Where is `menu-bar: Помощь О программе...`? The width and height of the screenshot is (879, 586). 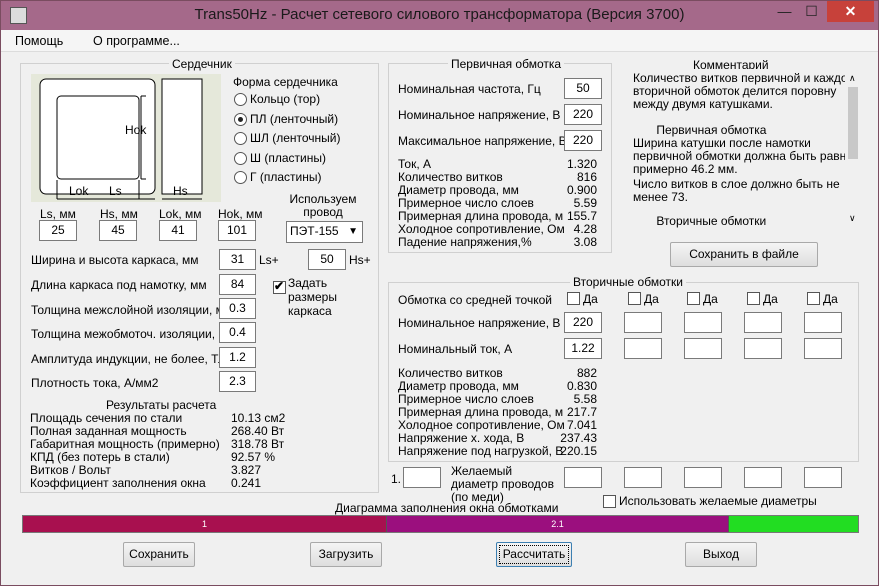
menu-bar: Помощь О программе... is located at coordinates (439, 41).